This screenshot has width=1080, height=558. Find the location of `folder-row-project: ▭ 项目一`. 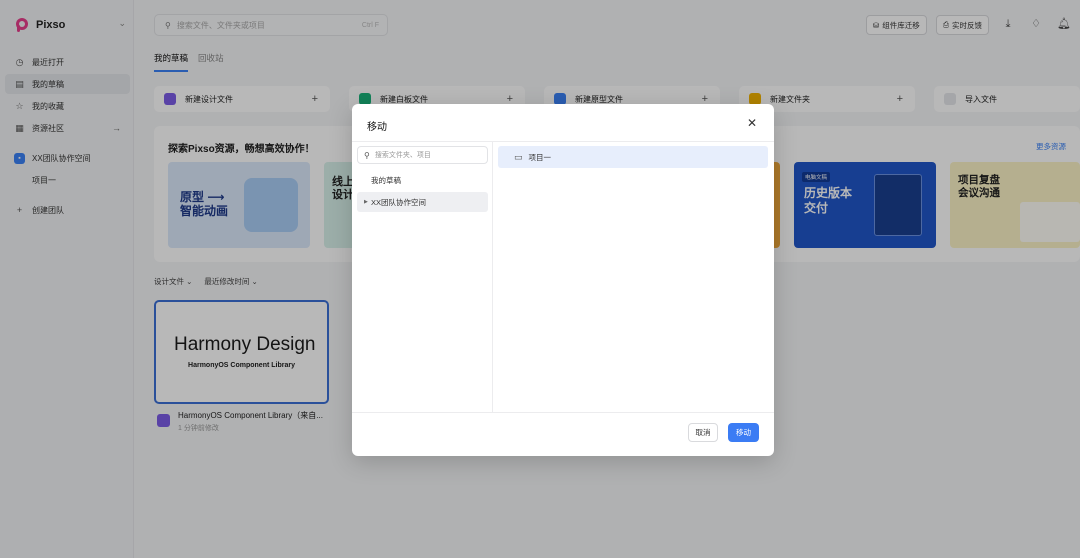

folder-row-project: ▭ 项目一 is located at coordinates (633, 157).